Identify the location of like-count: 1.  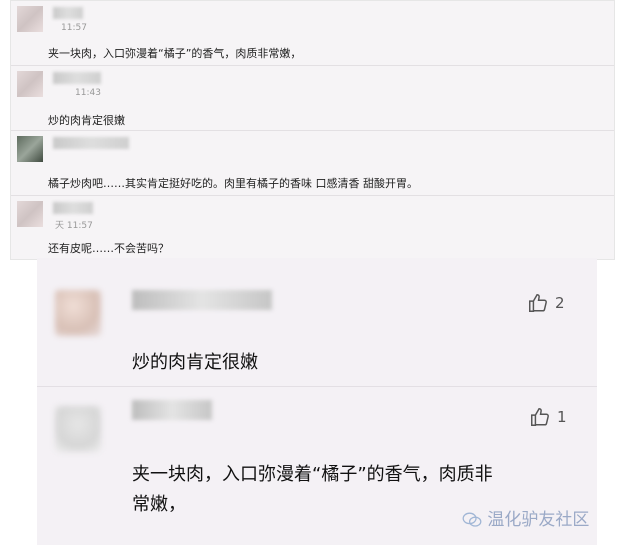
(562, 417).